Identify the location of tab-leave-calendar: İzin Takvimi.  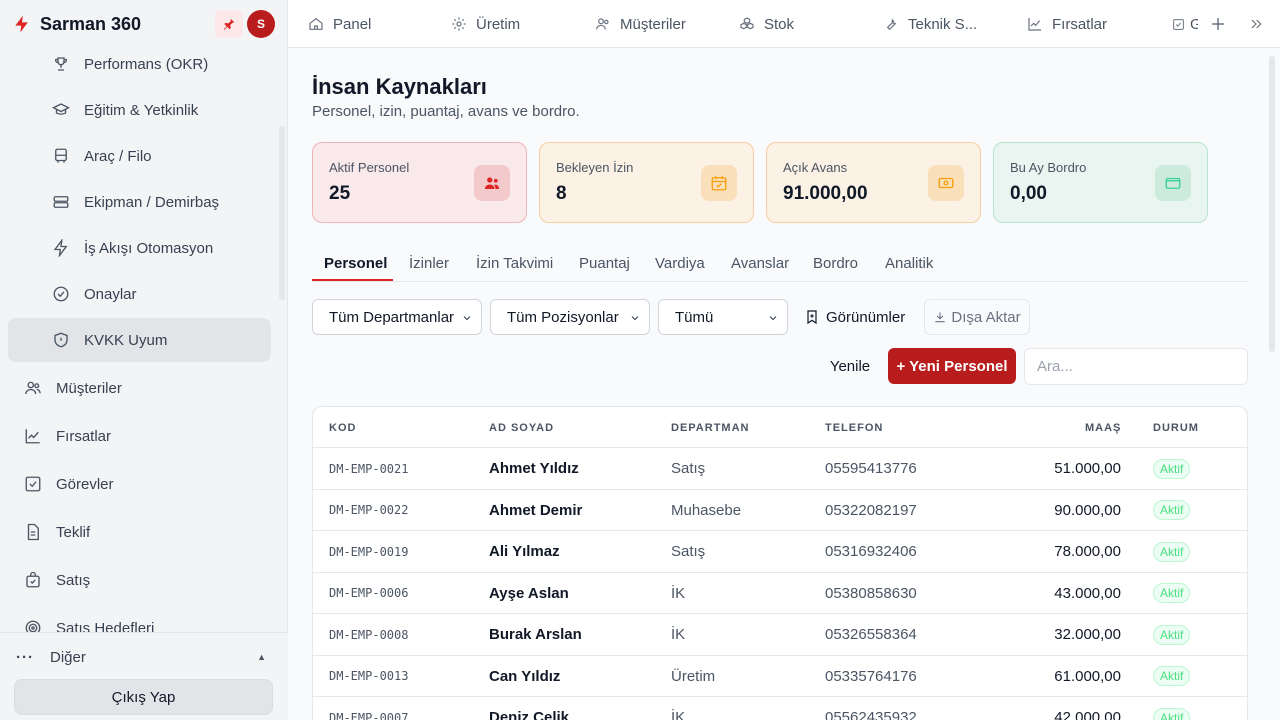
(514, 263).